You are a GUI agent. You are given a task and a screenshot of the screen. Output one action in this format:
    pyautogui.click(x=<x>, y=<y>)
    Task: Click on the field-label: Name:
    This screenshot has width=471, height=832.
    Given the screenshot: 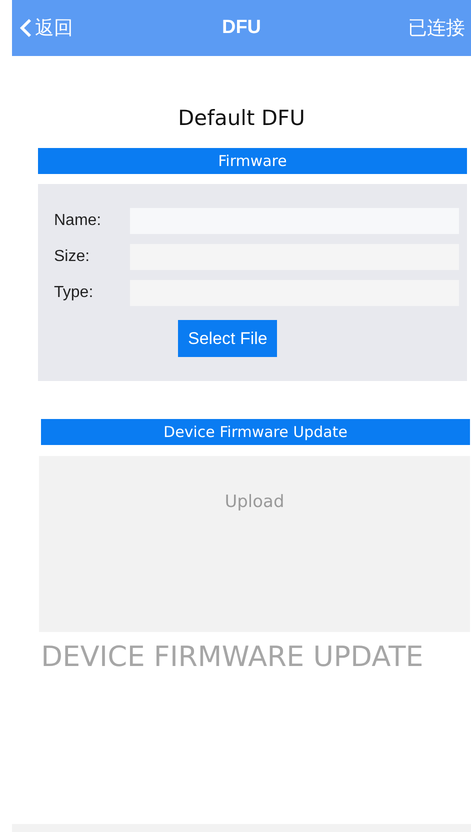 What is the action you would take?
    pyautogui.click(x=78, y=221)
    